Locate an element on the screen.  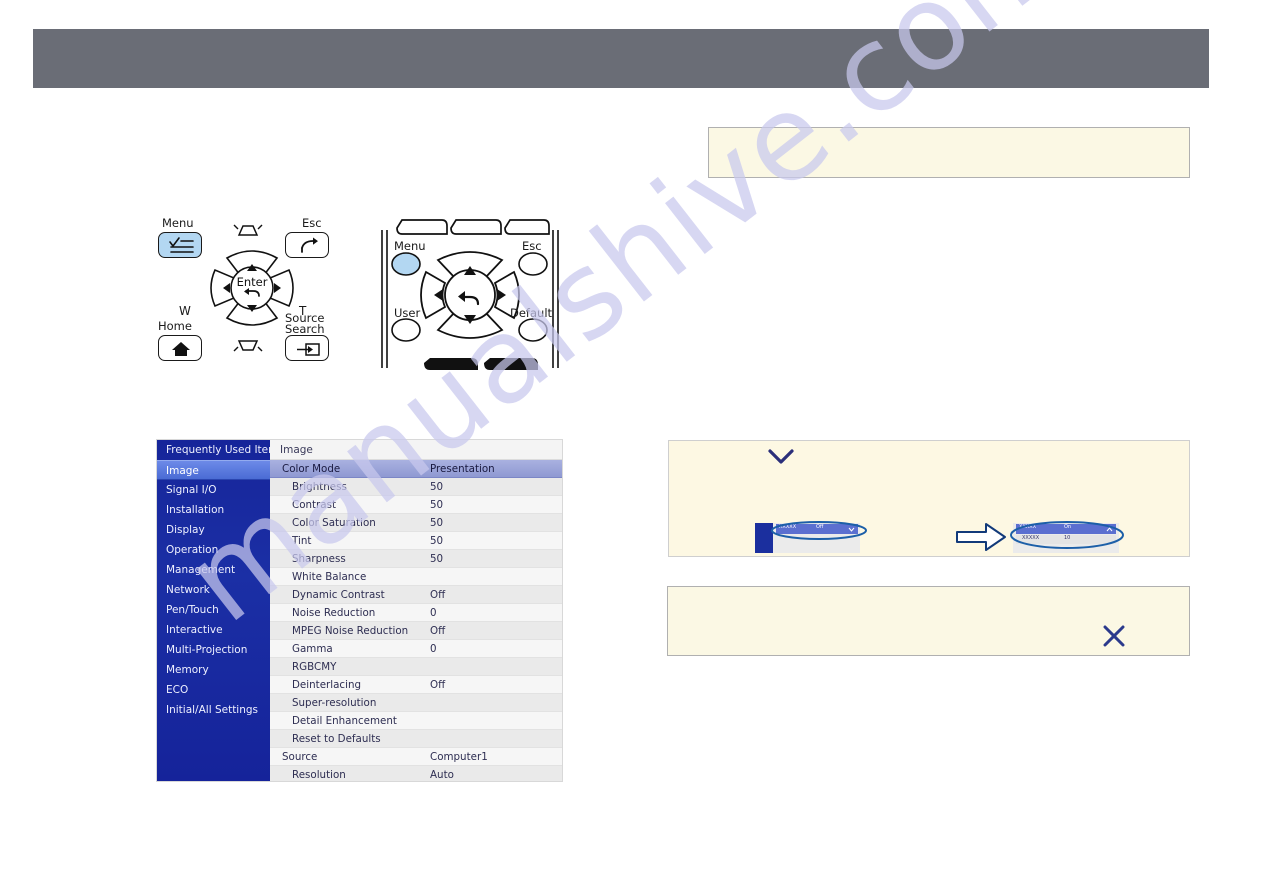
sidebar-item-pen-touch: Pen/Touch is located at coordinates (213, 610).